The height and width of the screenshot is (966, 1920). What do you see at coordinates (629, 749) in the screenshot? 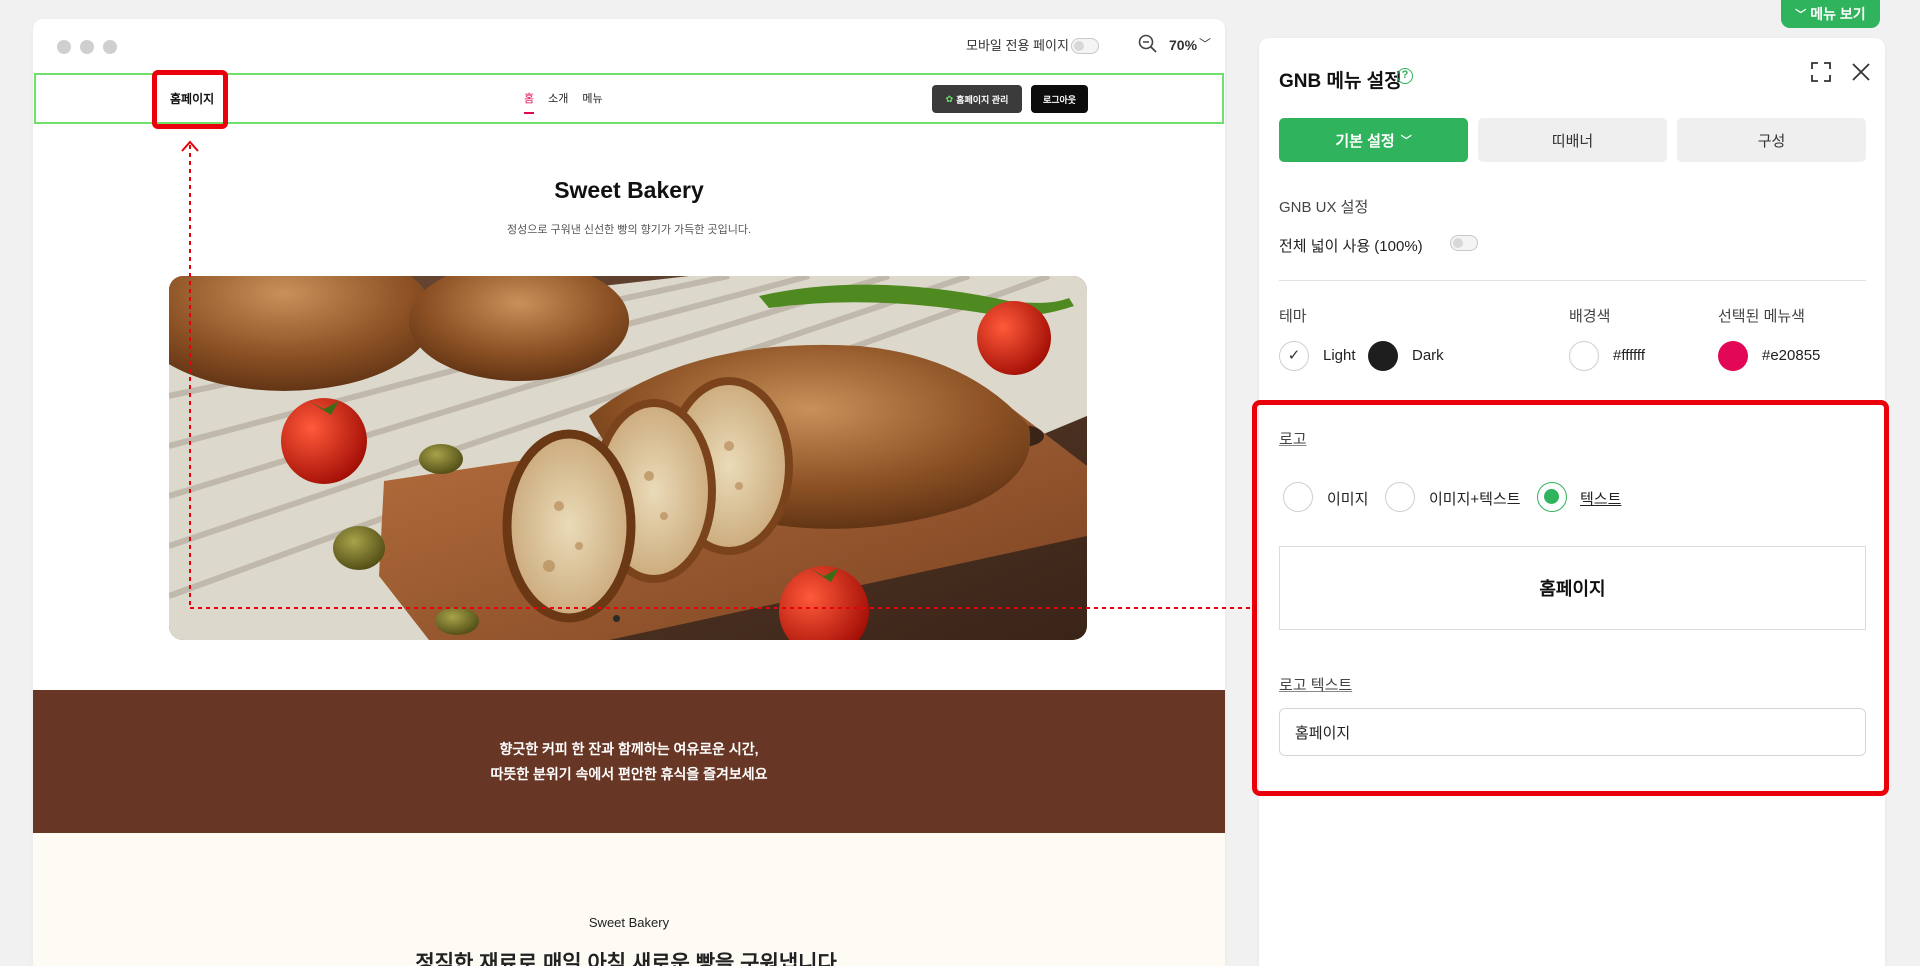
I see `promo-line-1: 향긋한 커피 한 잔과 함께하는 여유로운 시간,` at bounding box center [629, 749].